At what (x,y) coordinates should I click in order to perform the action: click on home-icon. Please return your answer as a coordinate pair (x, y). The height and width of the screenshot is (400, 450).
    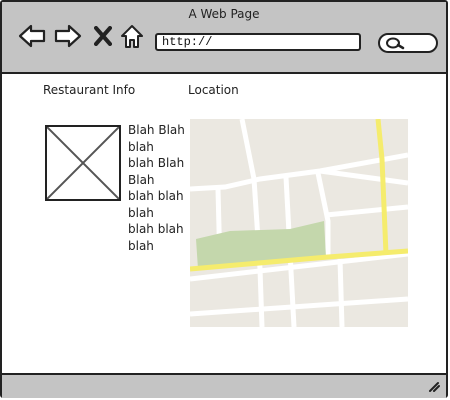
    Looking at the image, I should click on (132, 37).